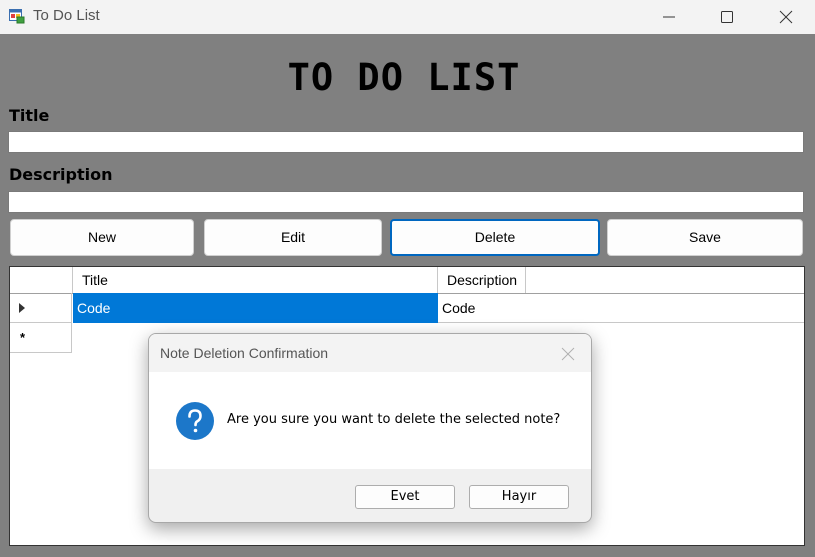  Describe the element at coordinates (621, 308) in the screenshot. I see `cell-description: Code` at that location.